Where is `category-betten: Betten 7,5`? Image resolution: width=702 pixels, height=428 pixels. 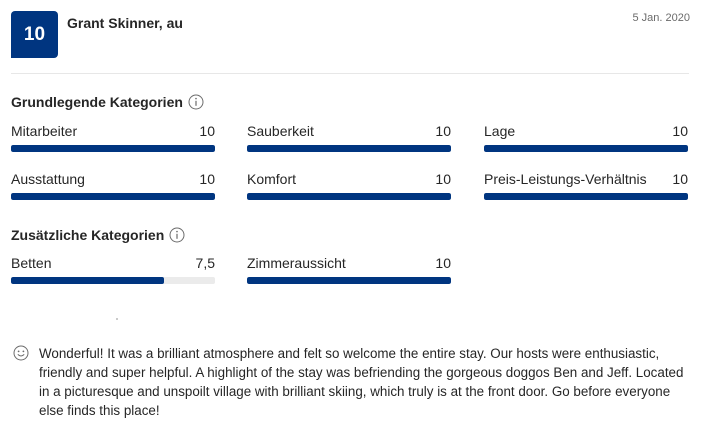
category-betten: Betten 7,5 is located at coordinates (113, 270).